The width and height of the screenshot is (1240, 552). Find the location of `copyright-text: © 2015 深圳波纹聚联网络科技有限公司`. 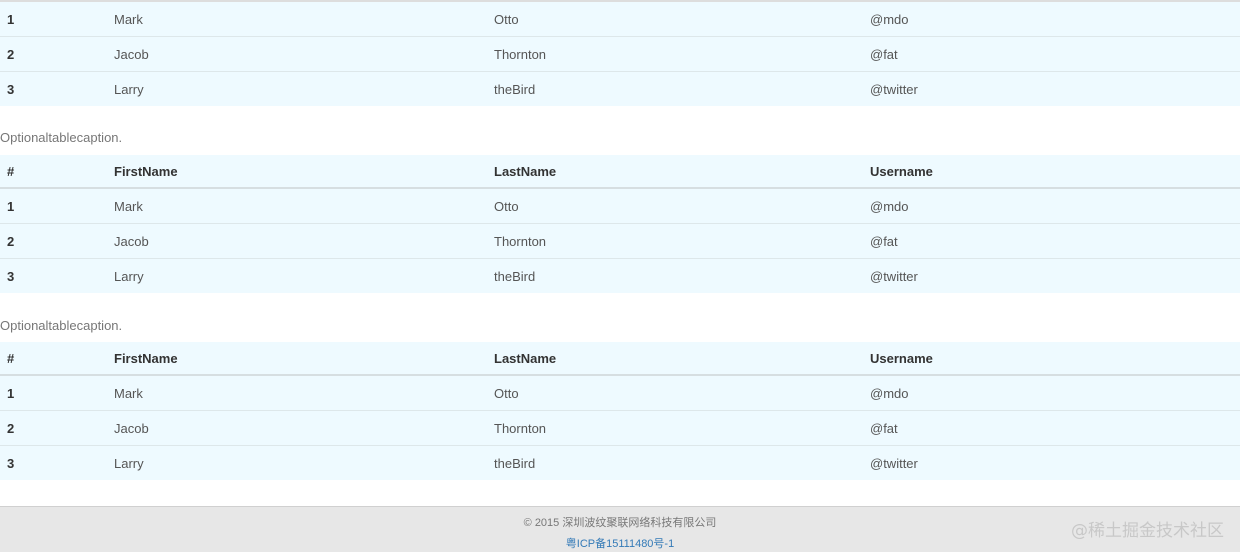

copyright-text: © 2015 深圳波纹聚联网络科技有限公司 is located at coordinates (620, 523).